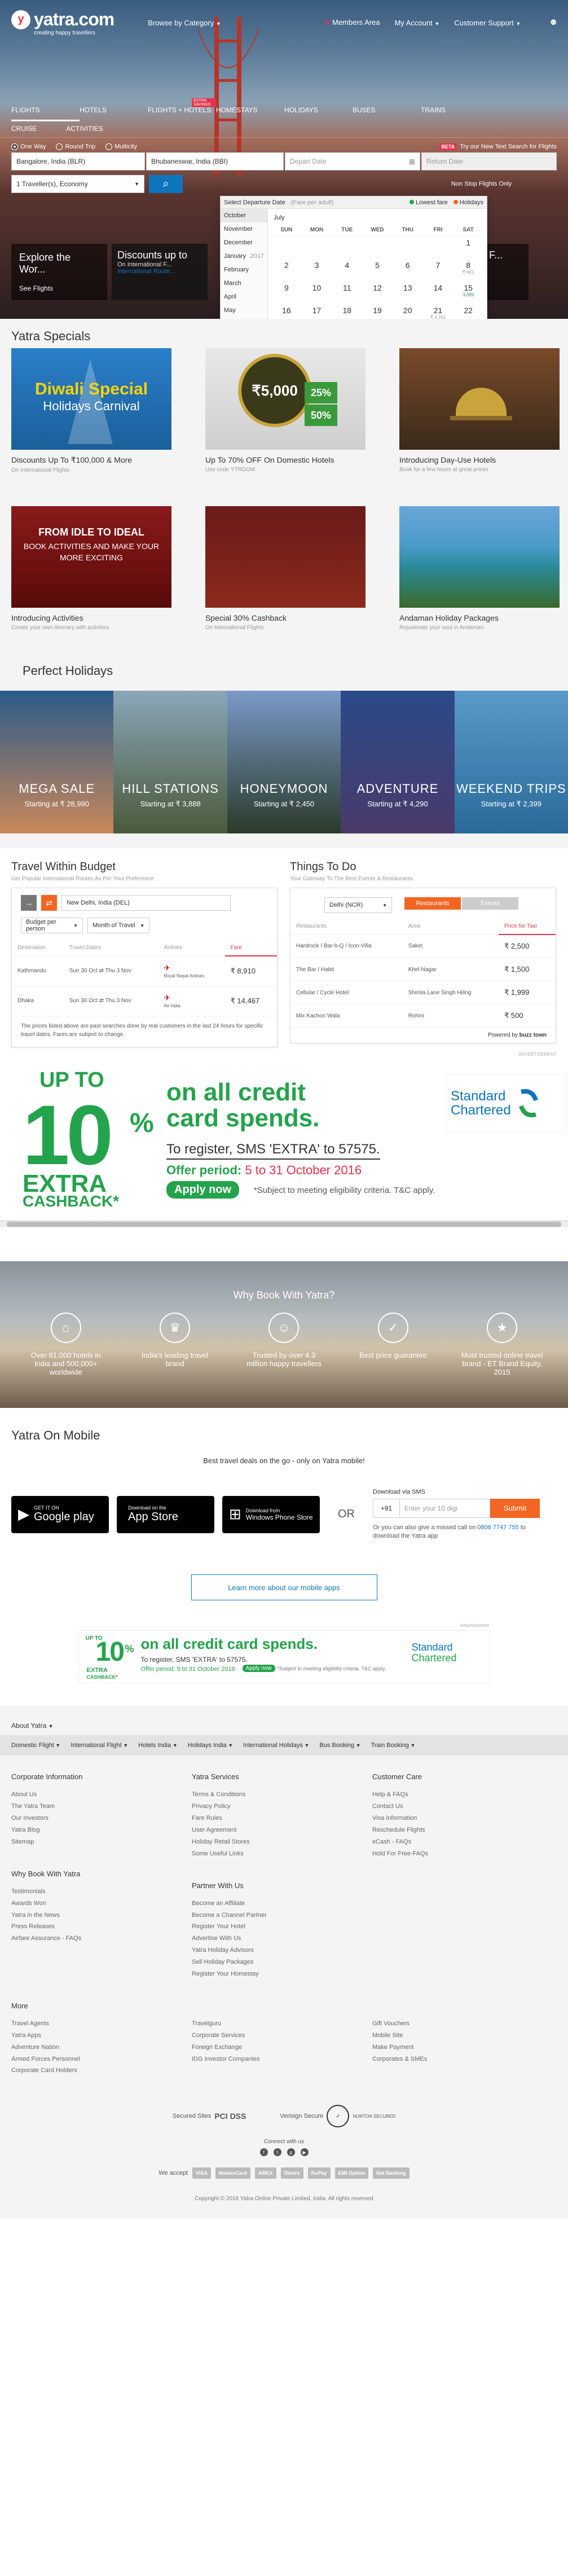 This screenshot has height=2576, width=568. I want to click on tab-activities: Activities, so click(84, 129).